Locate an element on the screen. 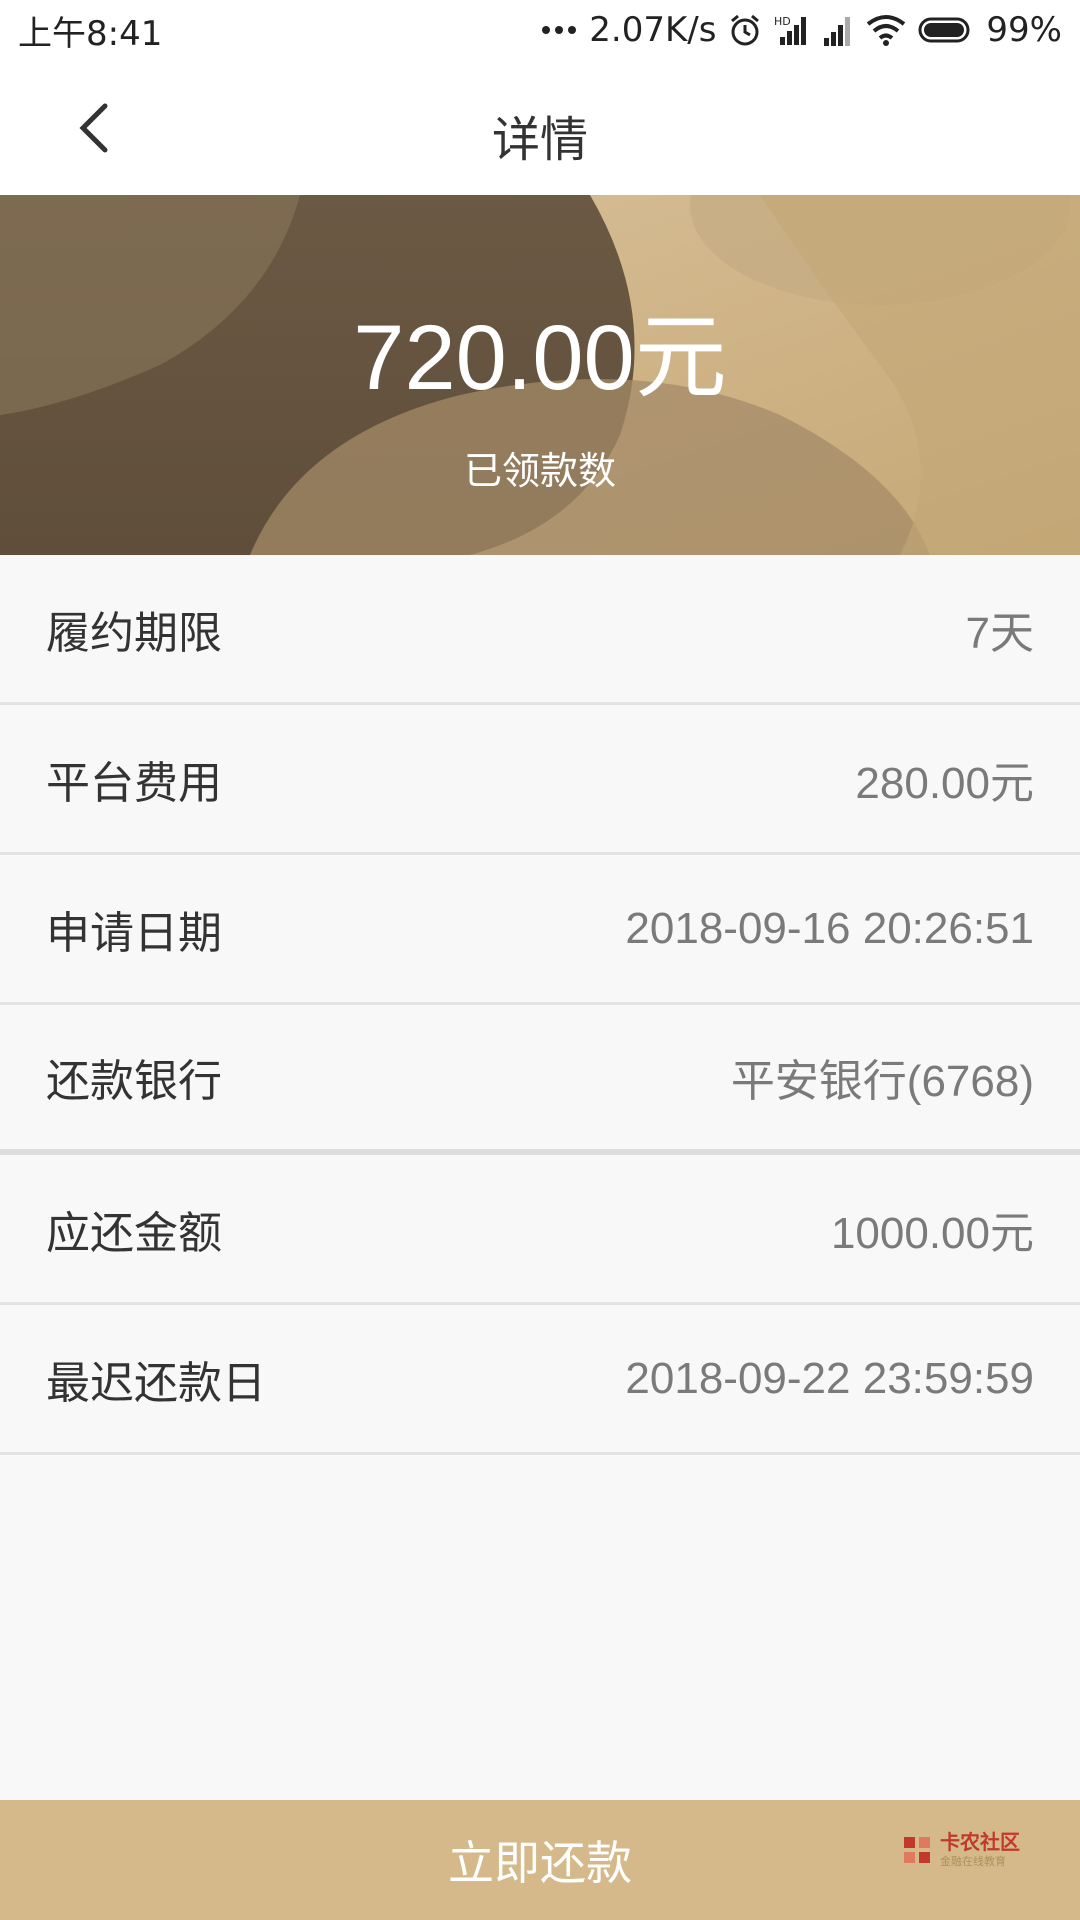  status-time: 上午8:41 is located at coordinates (90, 33).